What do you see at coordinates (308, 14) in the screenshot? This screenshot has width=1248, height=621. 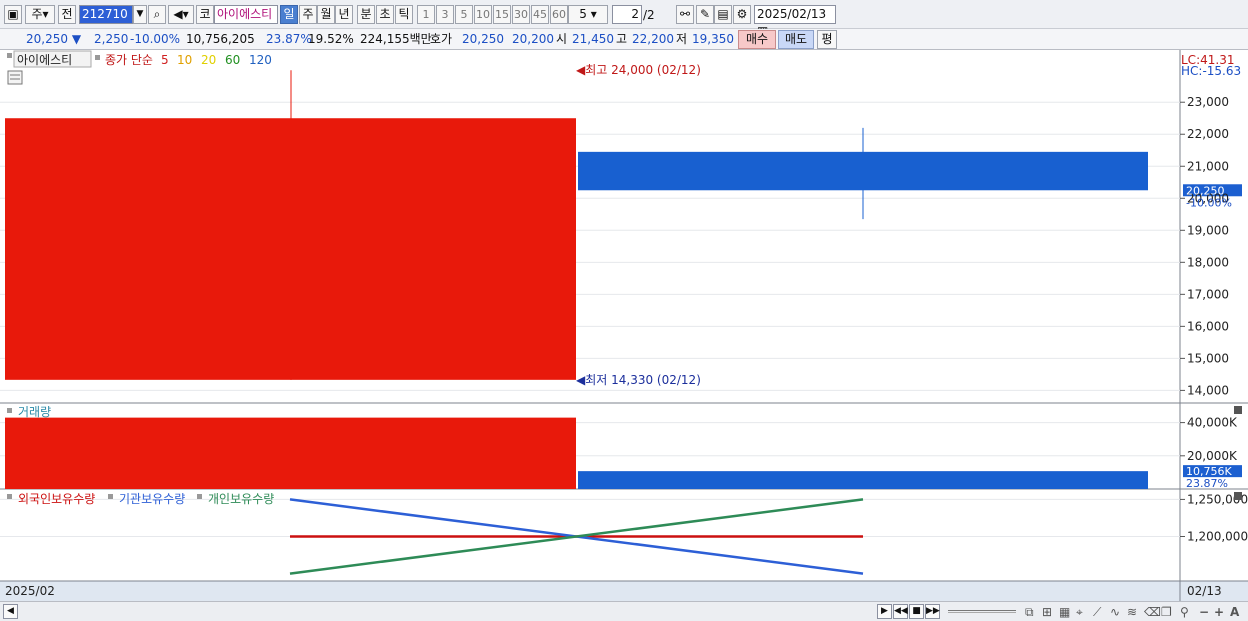 I see `period-tab: 주` at bounding box center [308, 14].